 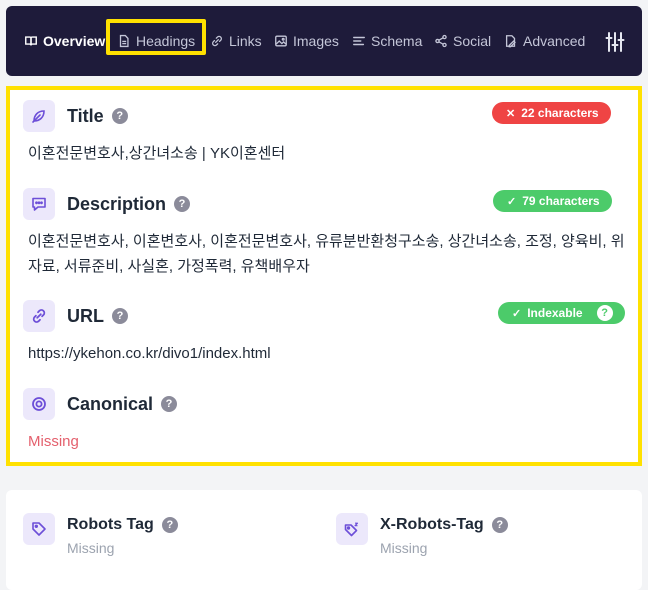 I want to click on robots-tag-label: Robots Tag, so click(x=110, y=524).